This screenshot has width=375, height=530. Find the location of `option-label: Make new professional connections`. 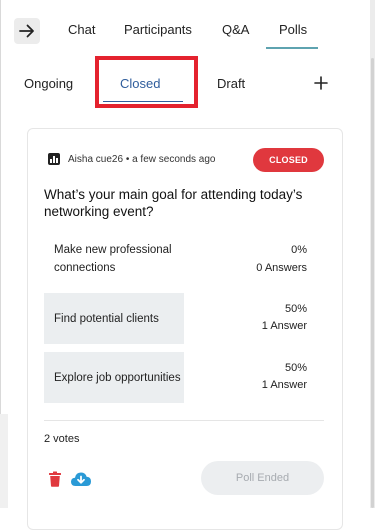

option-label: Make new professional connections is located at coordinates (113, 259).